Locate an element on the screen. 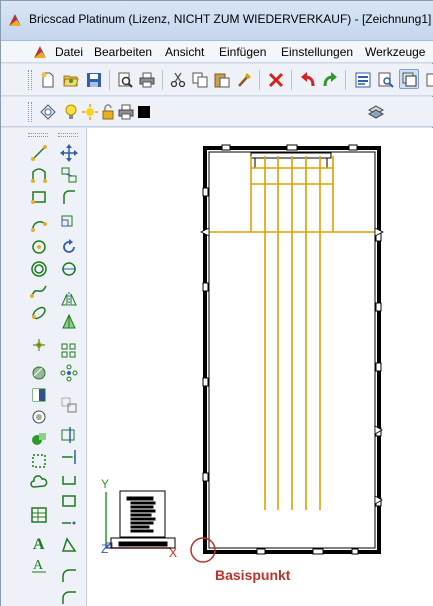 The width and height of the screenshot is (433, 606). properties-button is located at coordinates (363, 80).